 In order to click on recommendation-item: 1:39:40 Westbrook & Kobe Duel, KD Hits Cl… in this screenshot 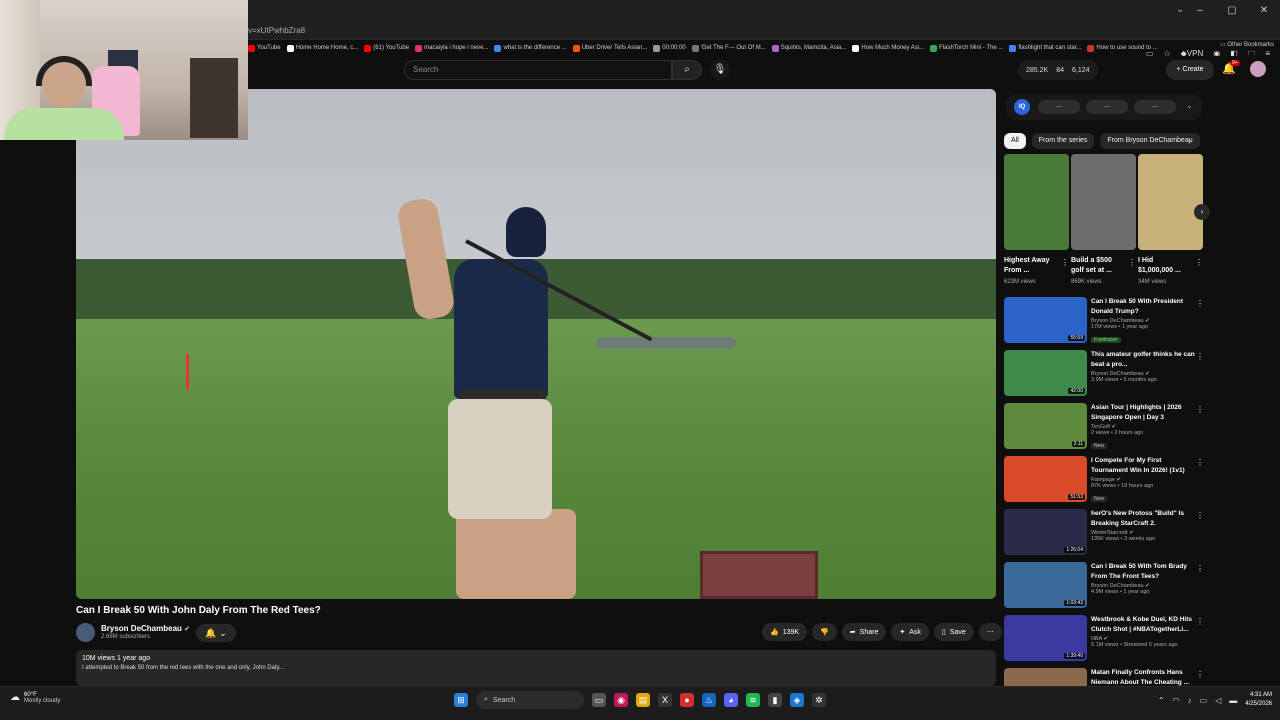, I will do `click(1104, 641)`.